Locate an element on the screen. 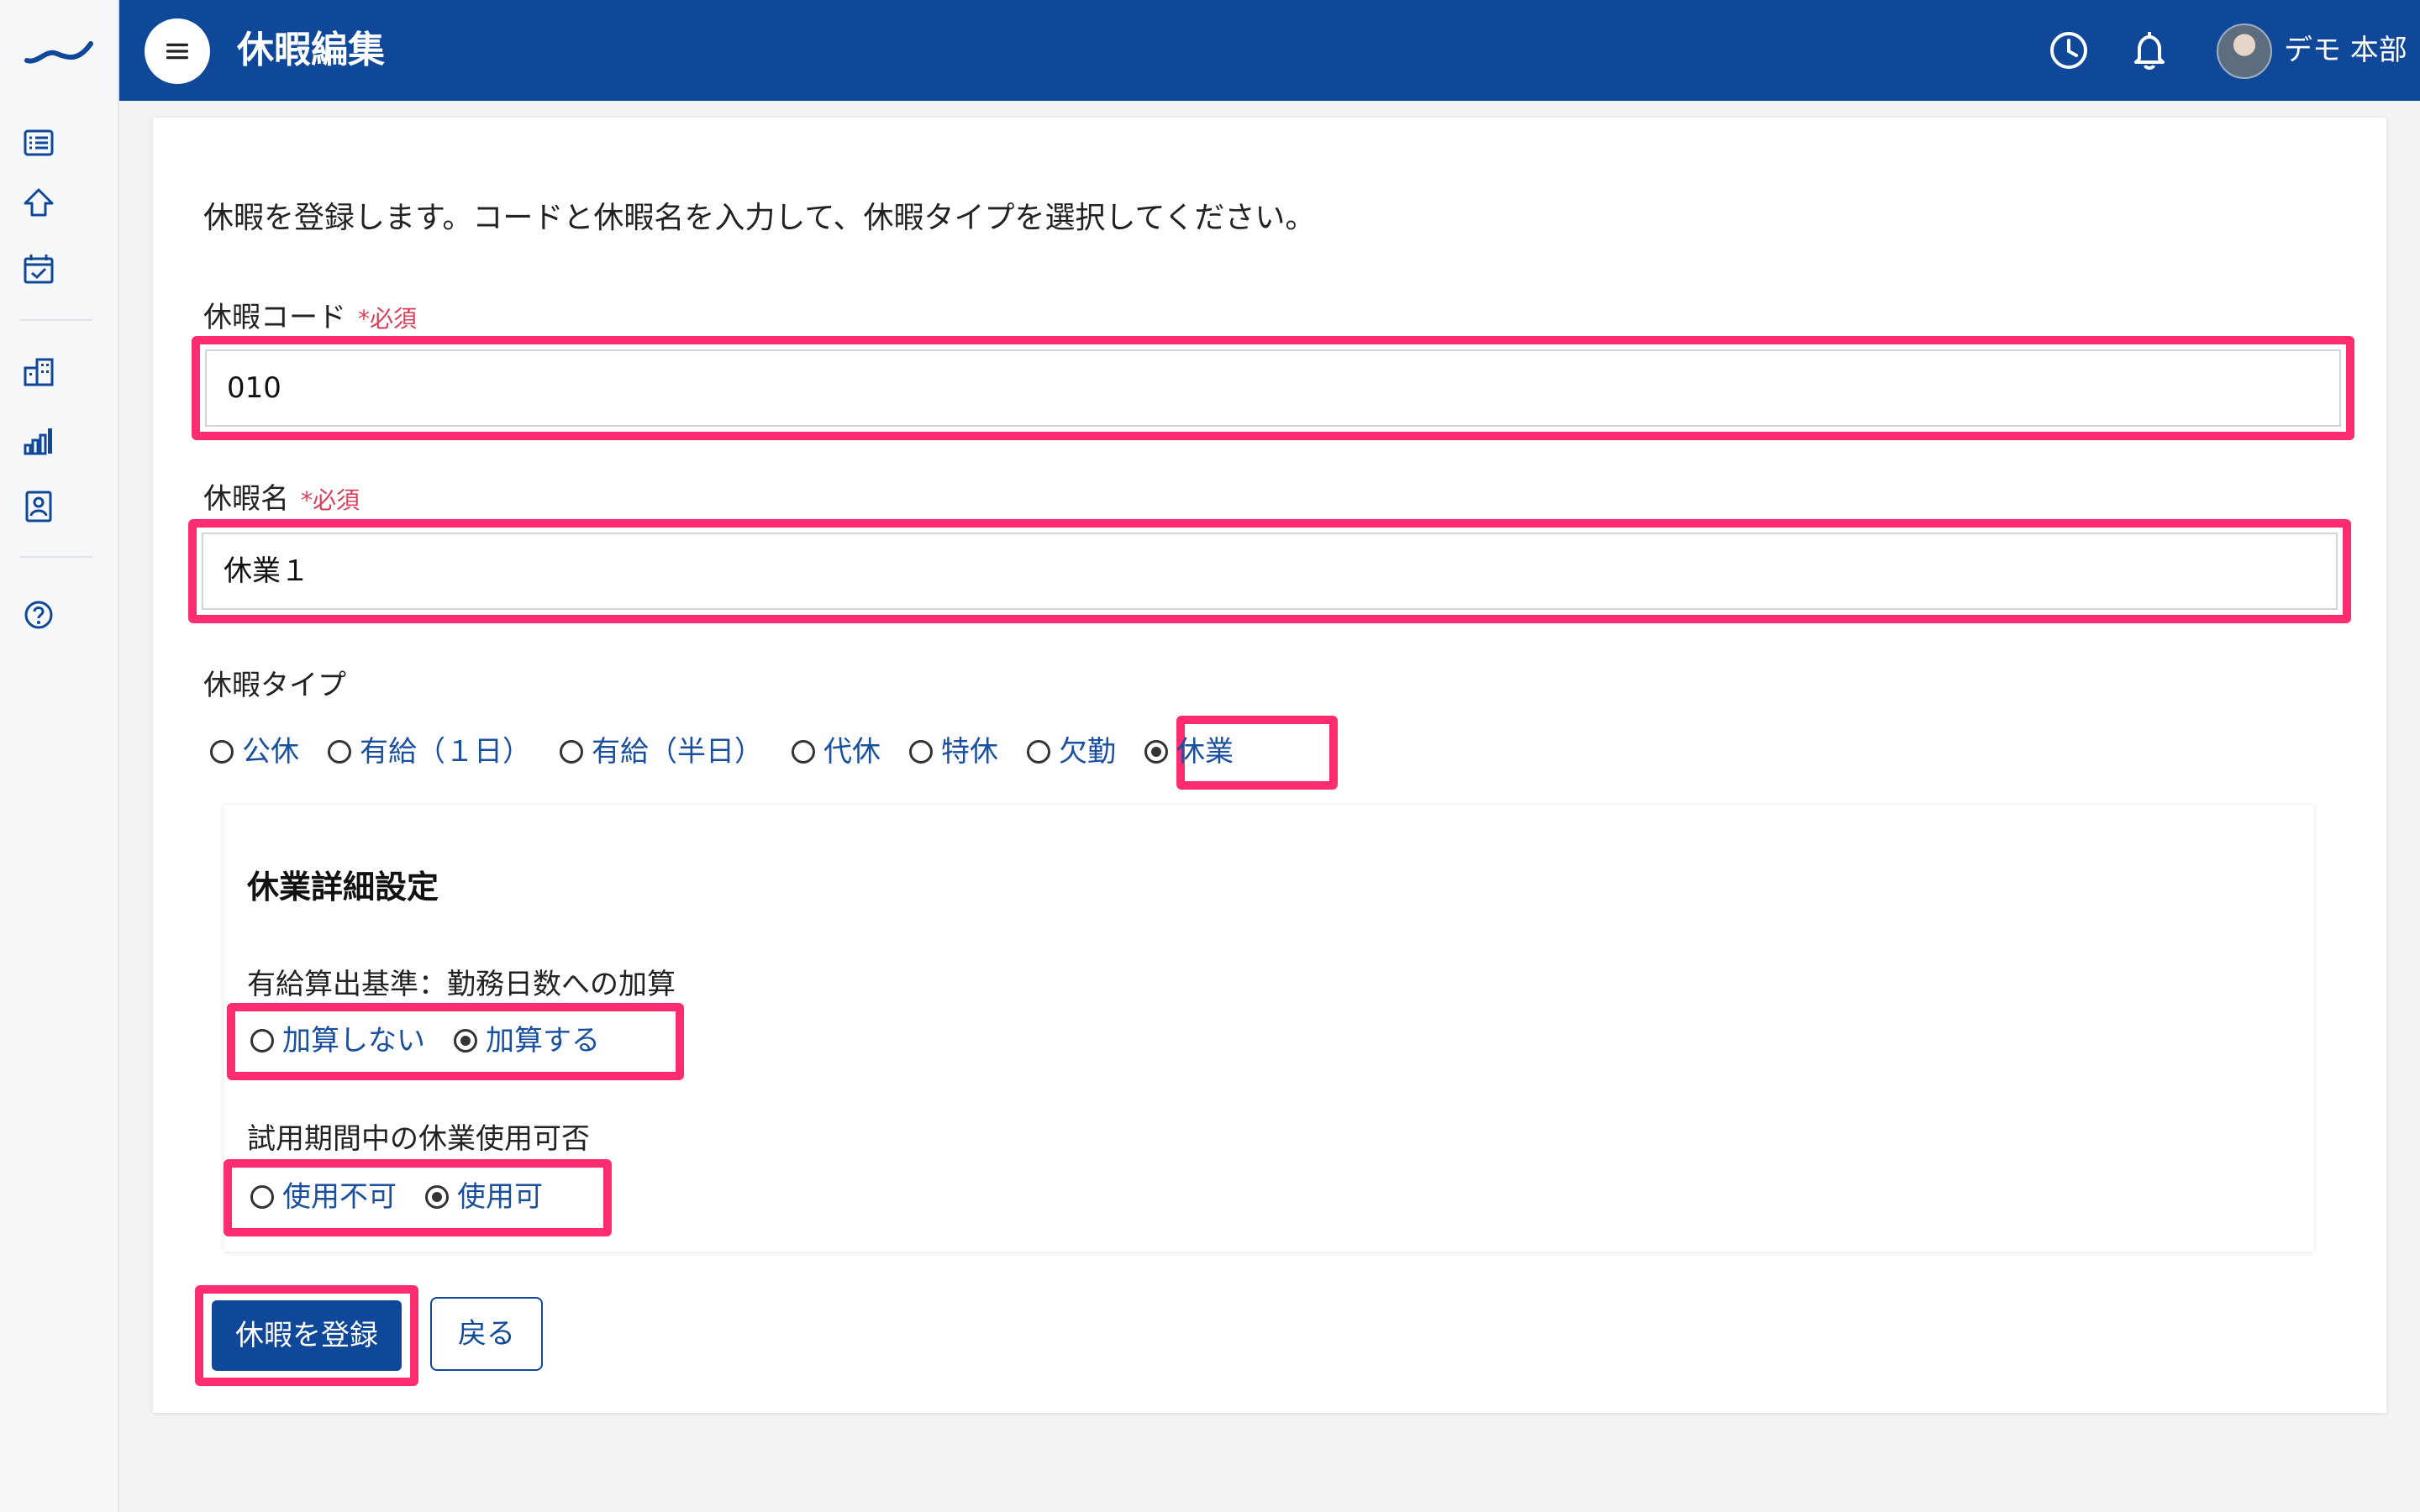 The image size is (2420, 1512). radio-allowed: 使用可 is located at coordinates (484, 1197).